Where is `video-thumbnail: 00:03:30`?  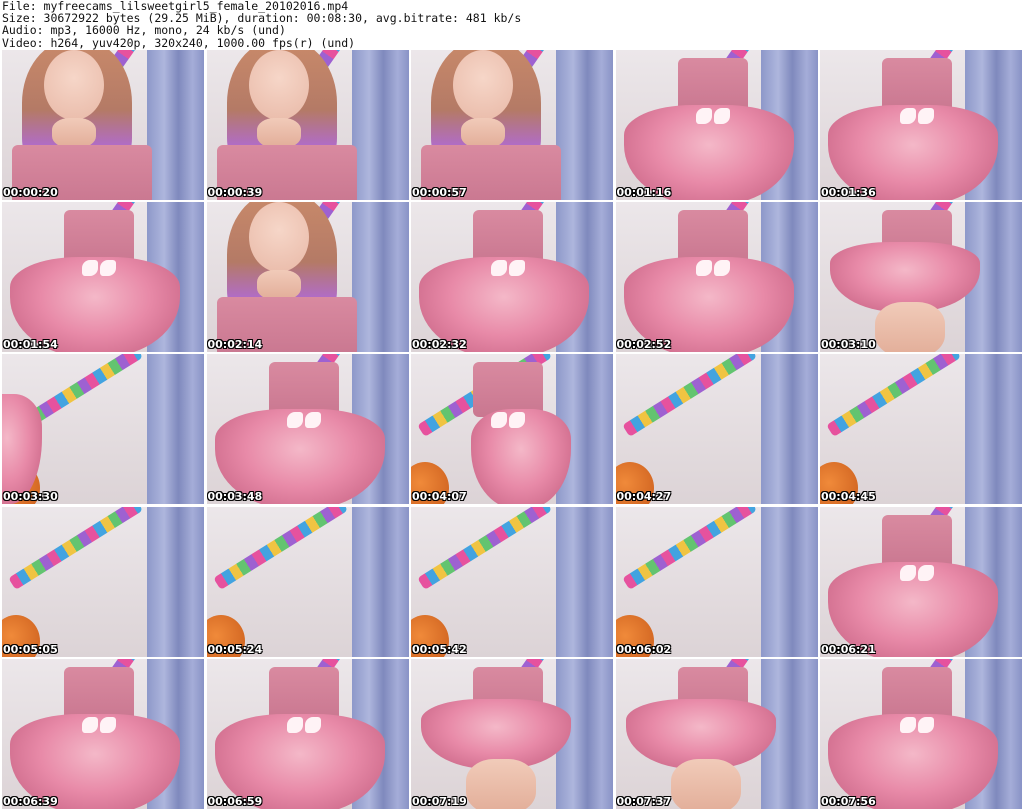 video-thumbnail: 00:03:30 is located at coordinates (103, 429).